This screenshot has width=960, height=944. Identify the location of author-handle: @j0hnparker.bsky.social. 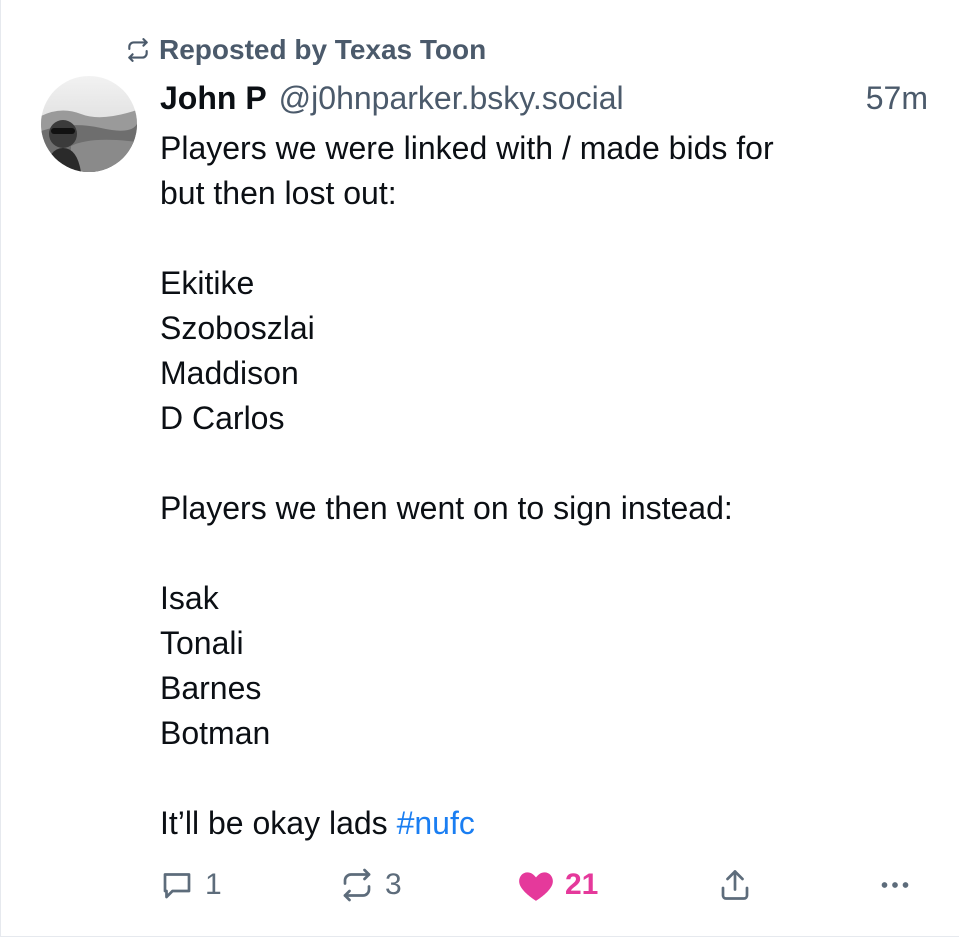
(451, 98).